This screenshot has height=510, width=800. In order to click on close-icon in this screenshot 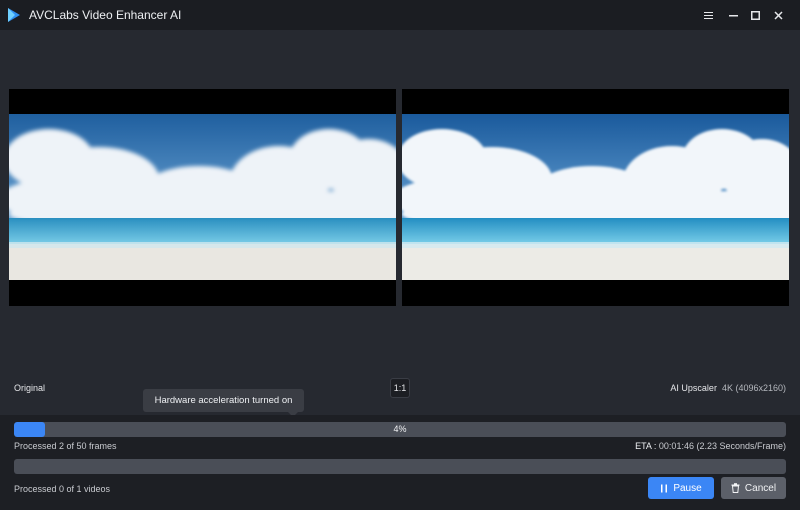, I will do `click(778, 15)`.